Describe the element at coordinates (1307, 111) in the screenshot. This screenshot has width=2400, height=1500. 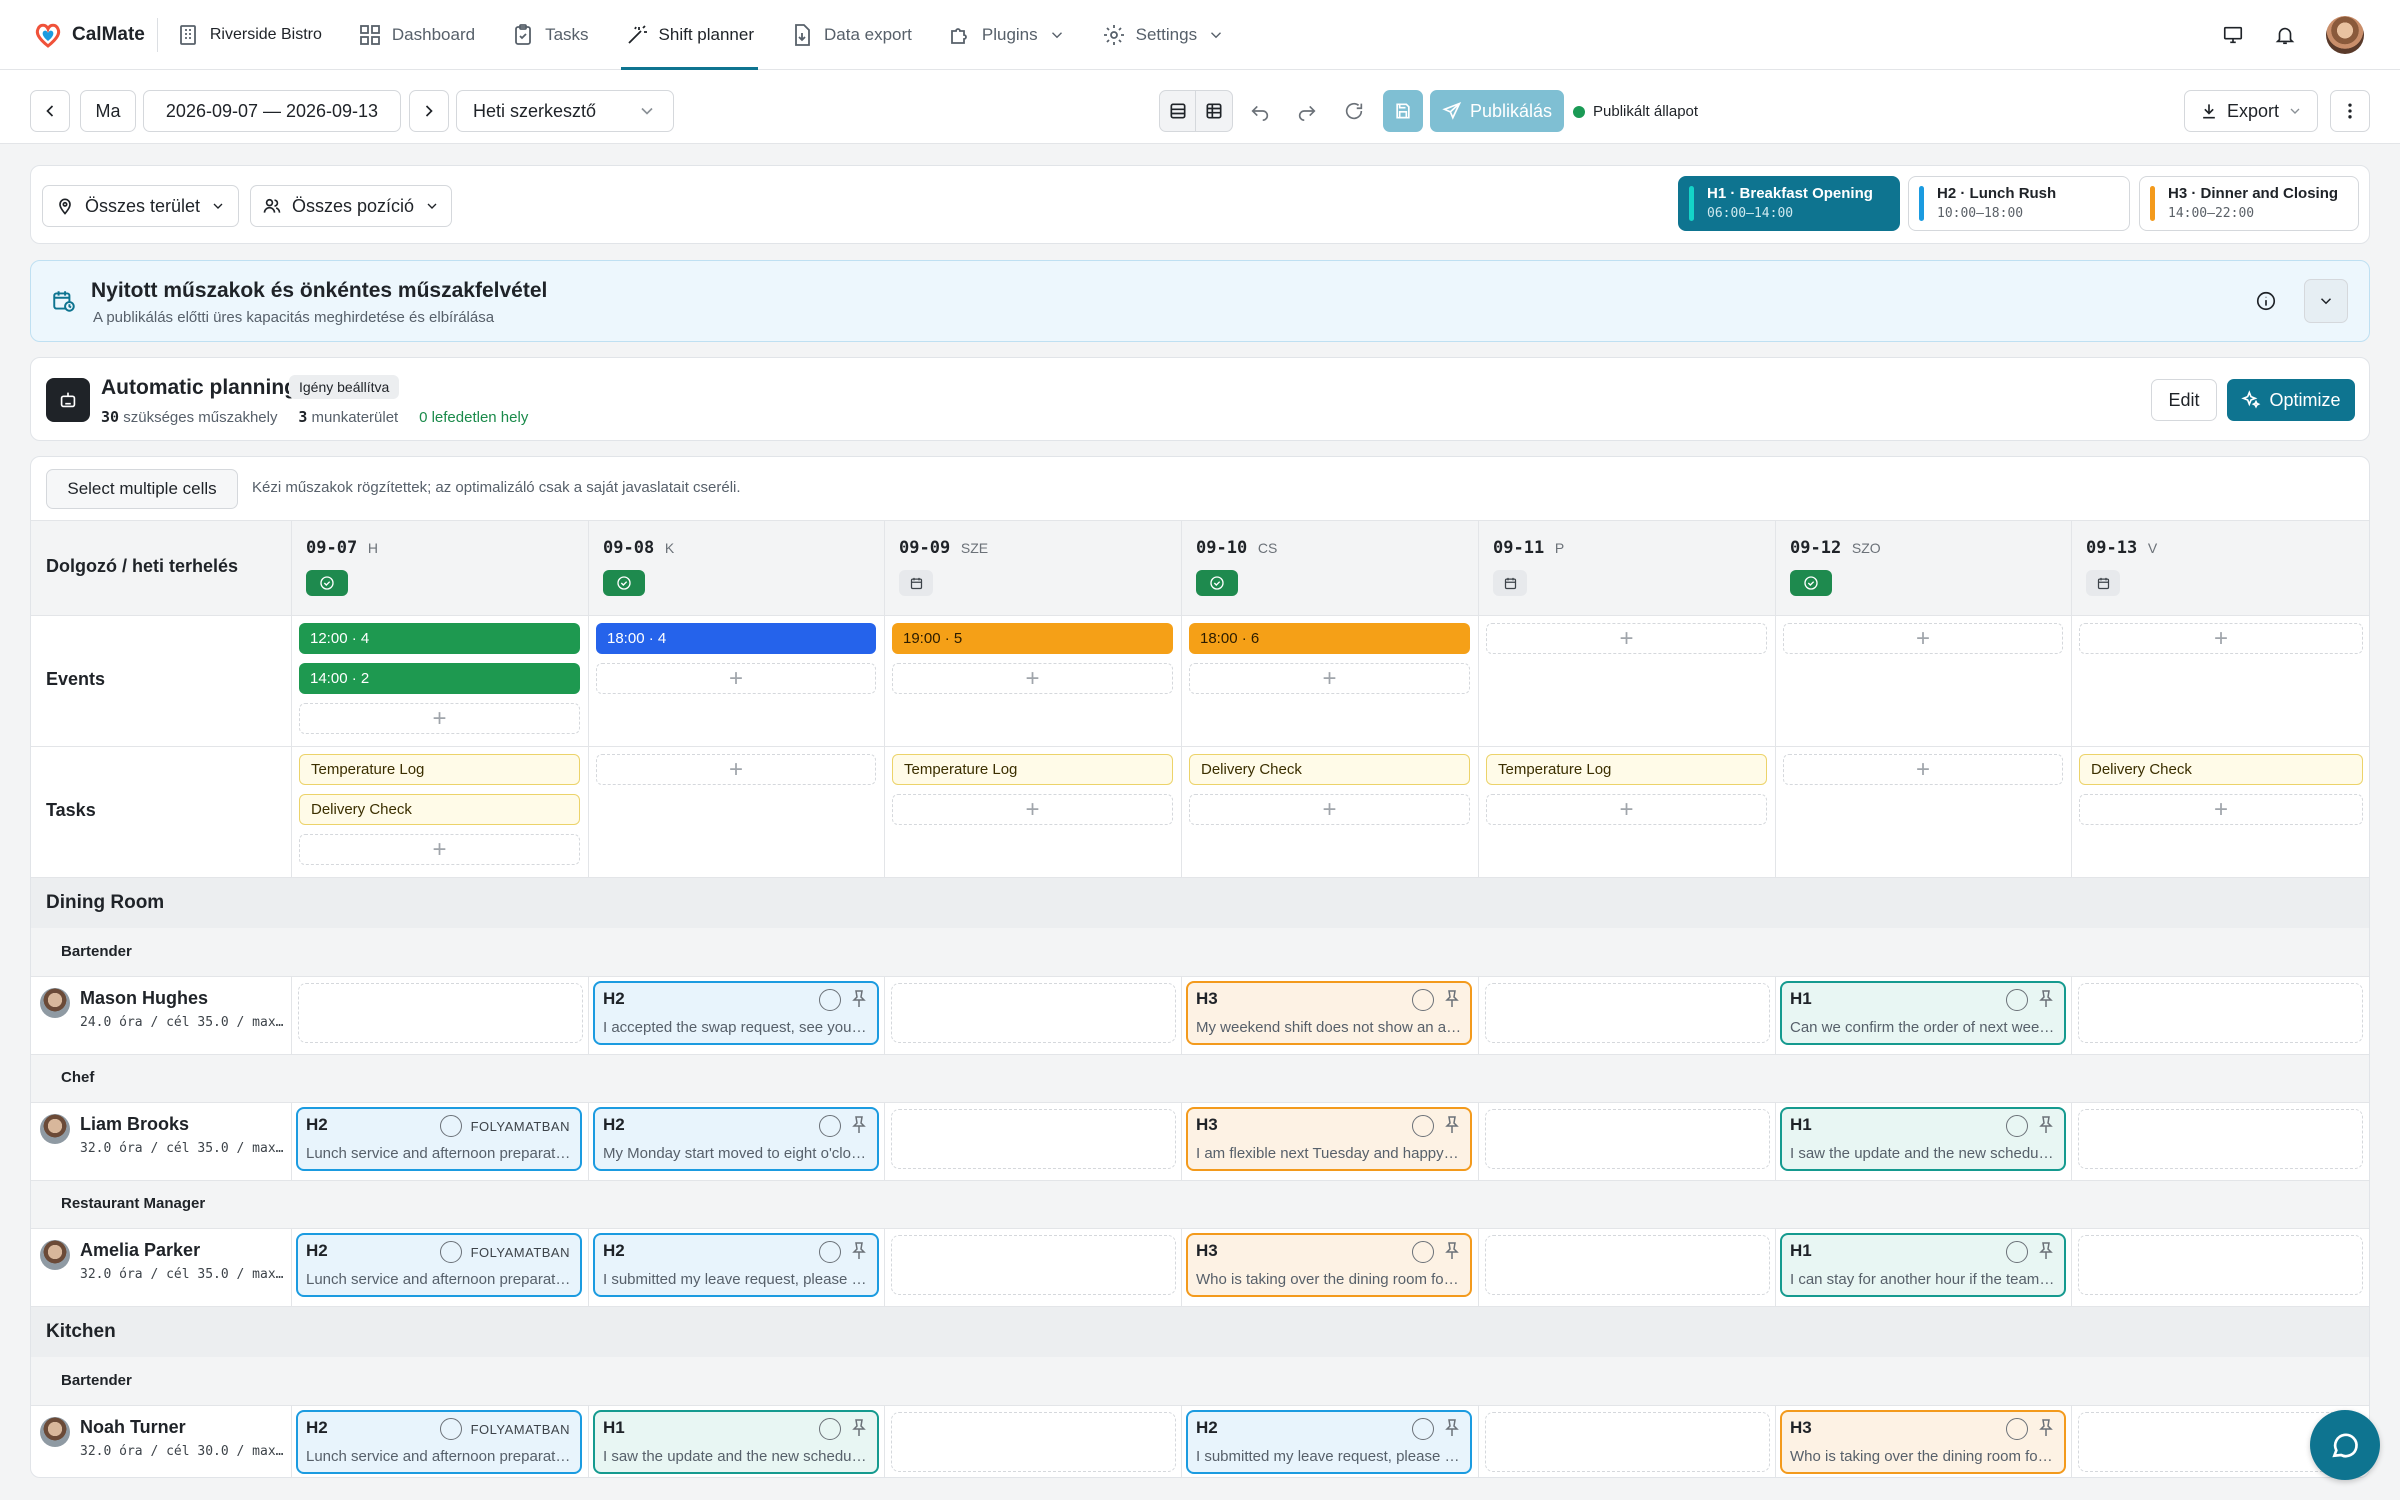
I see `redo-button` at that location.